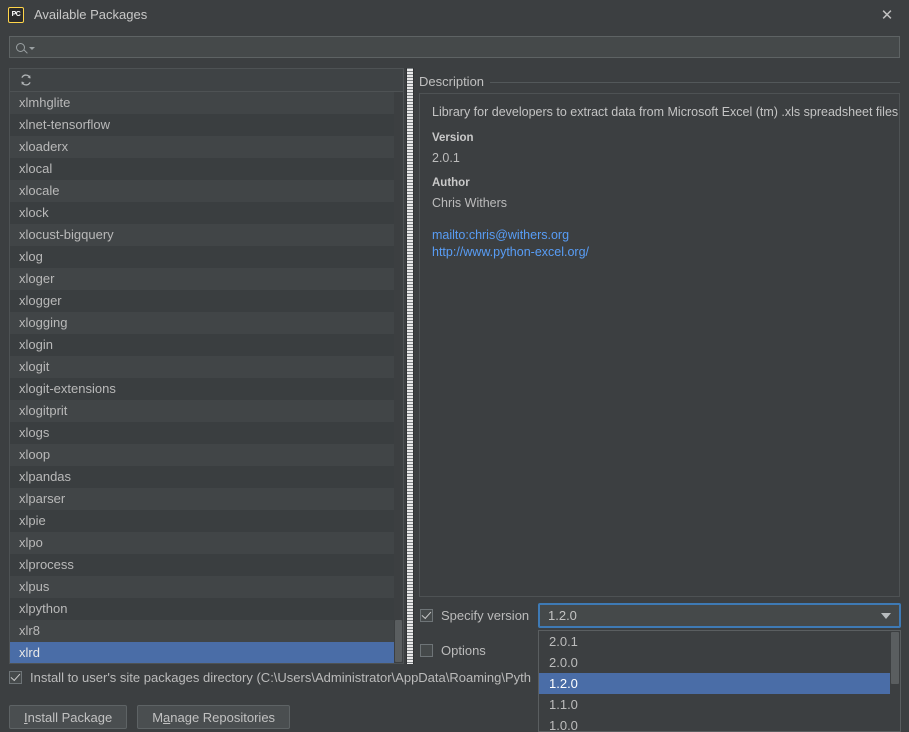 This screenshot has height=732, width=909. What do you see at coordinates (887, 14) in the screenshot?
I see `close-icon: ✕` at bounding box center [887, 14].